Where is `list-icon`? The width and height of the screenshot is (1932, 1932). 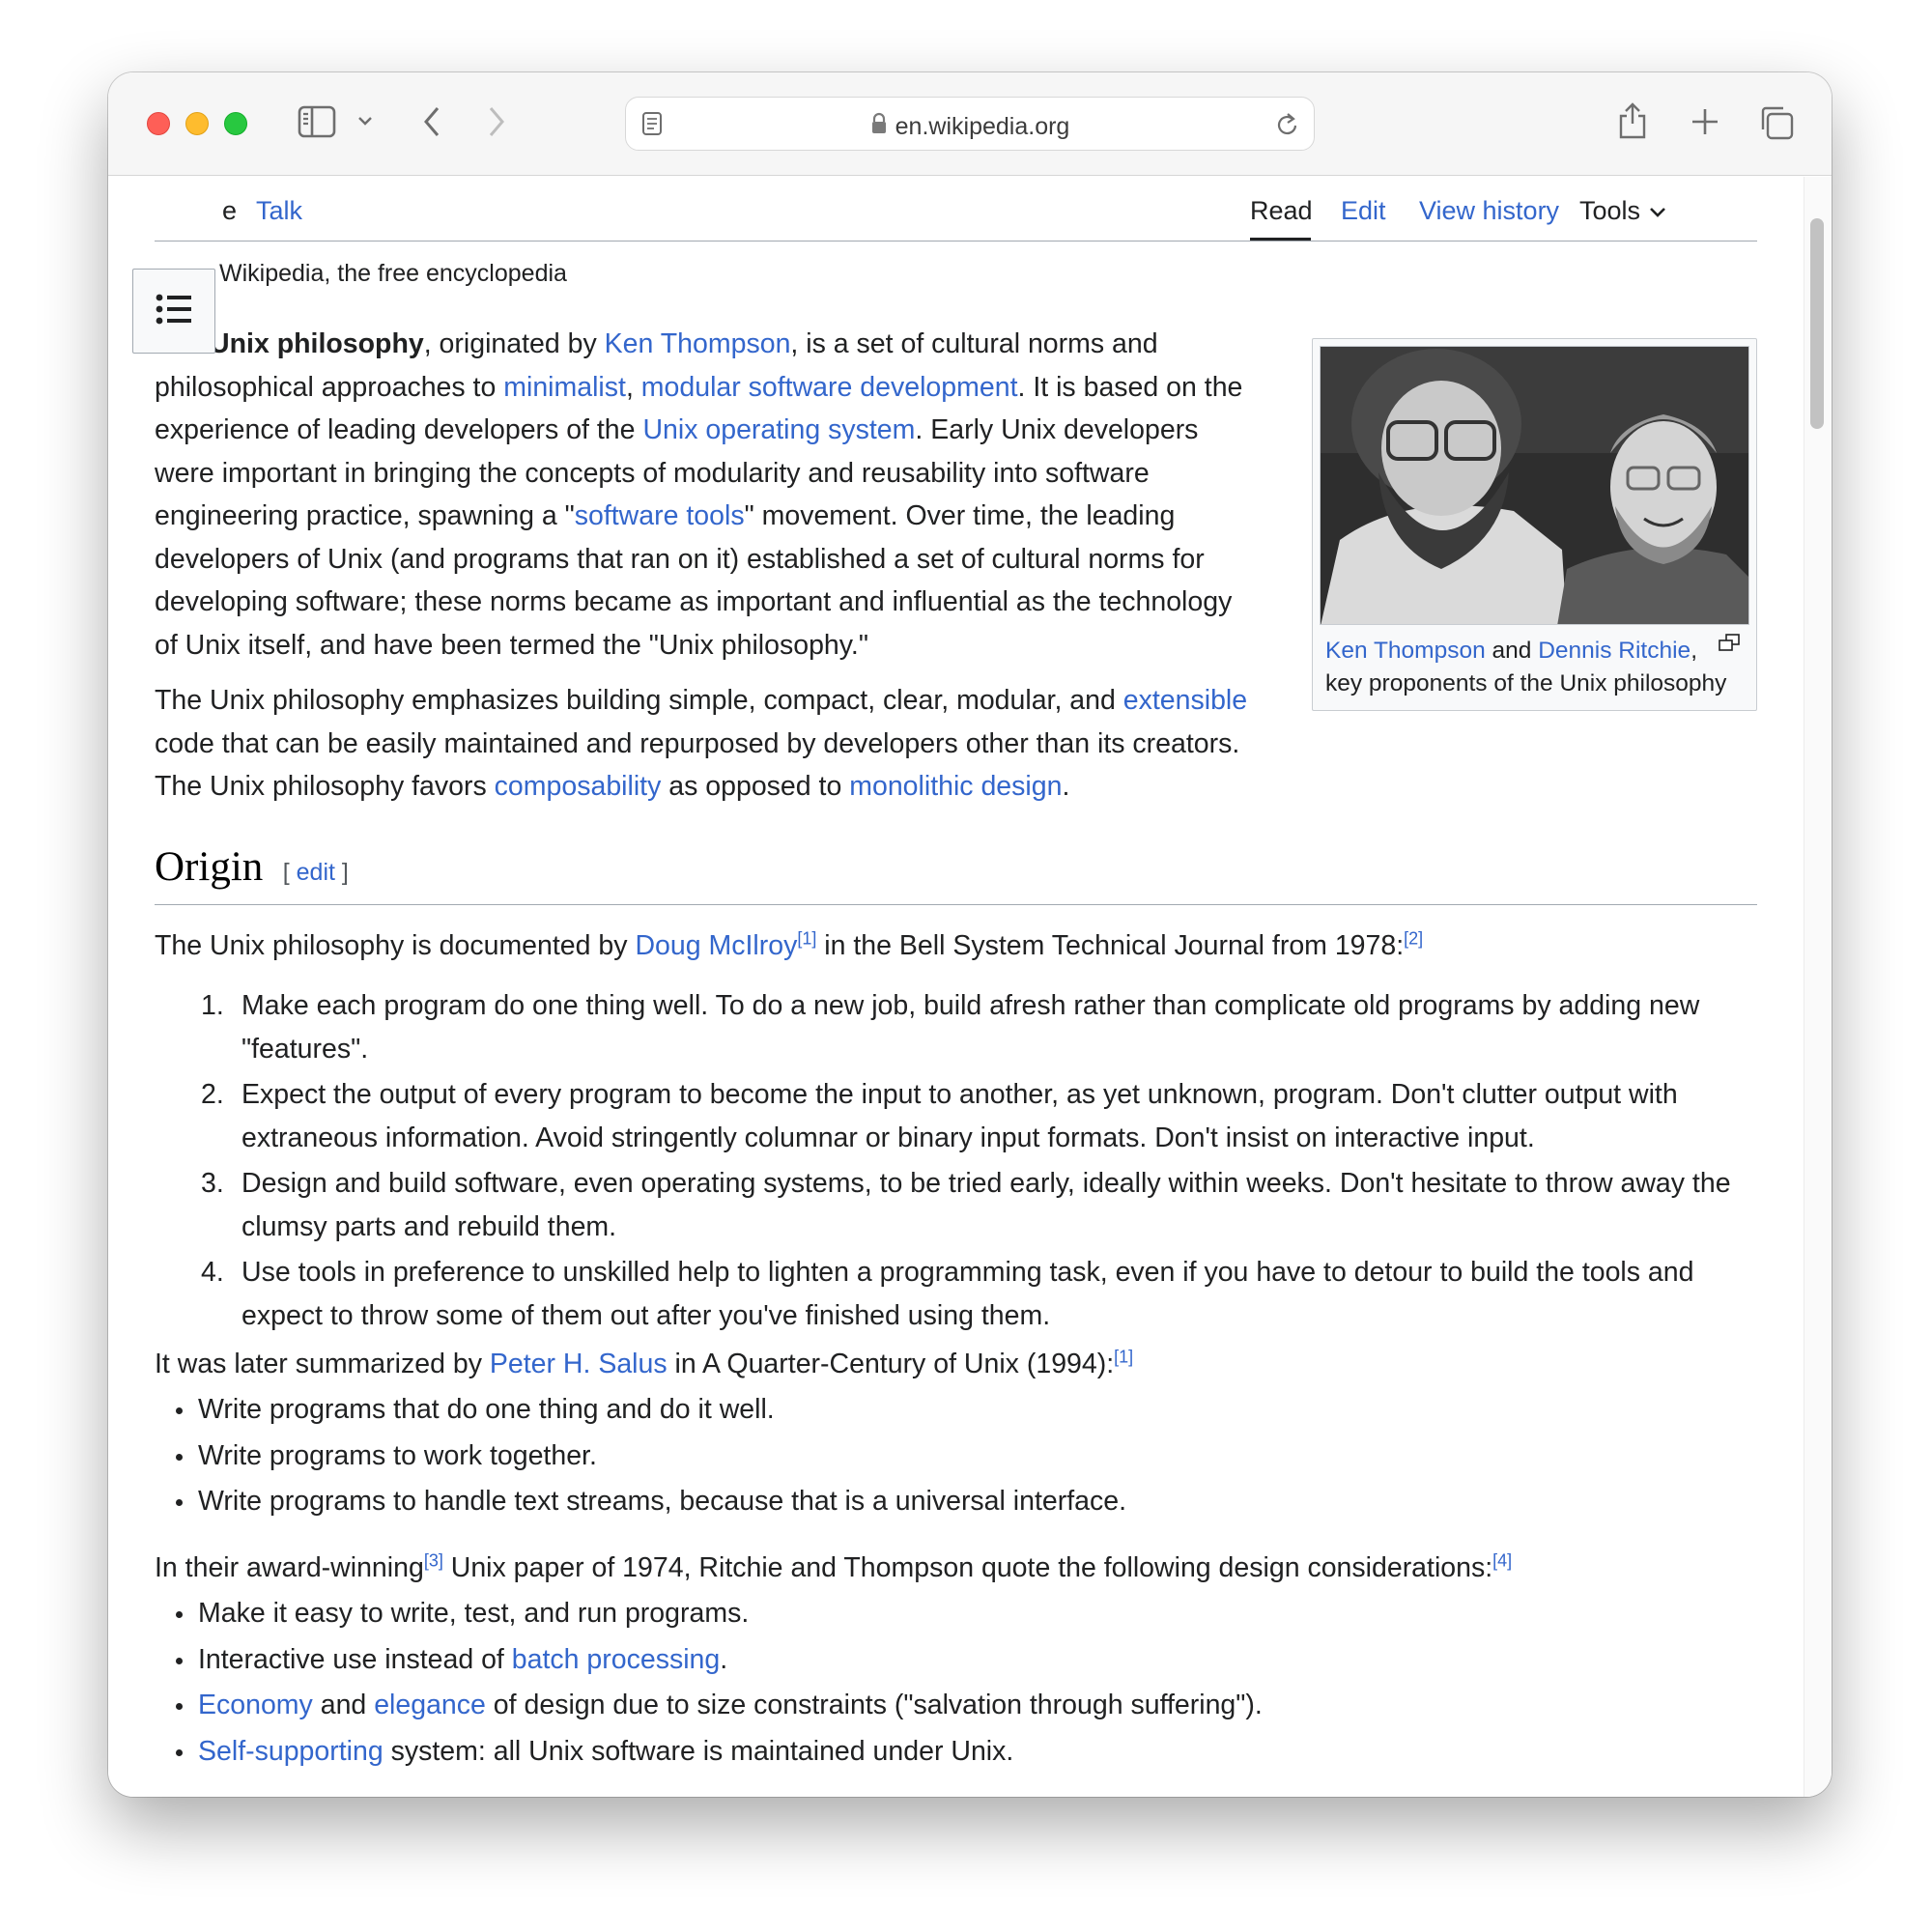
list-icon is located at coordinates (174, 311).